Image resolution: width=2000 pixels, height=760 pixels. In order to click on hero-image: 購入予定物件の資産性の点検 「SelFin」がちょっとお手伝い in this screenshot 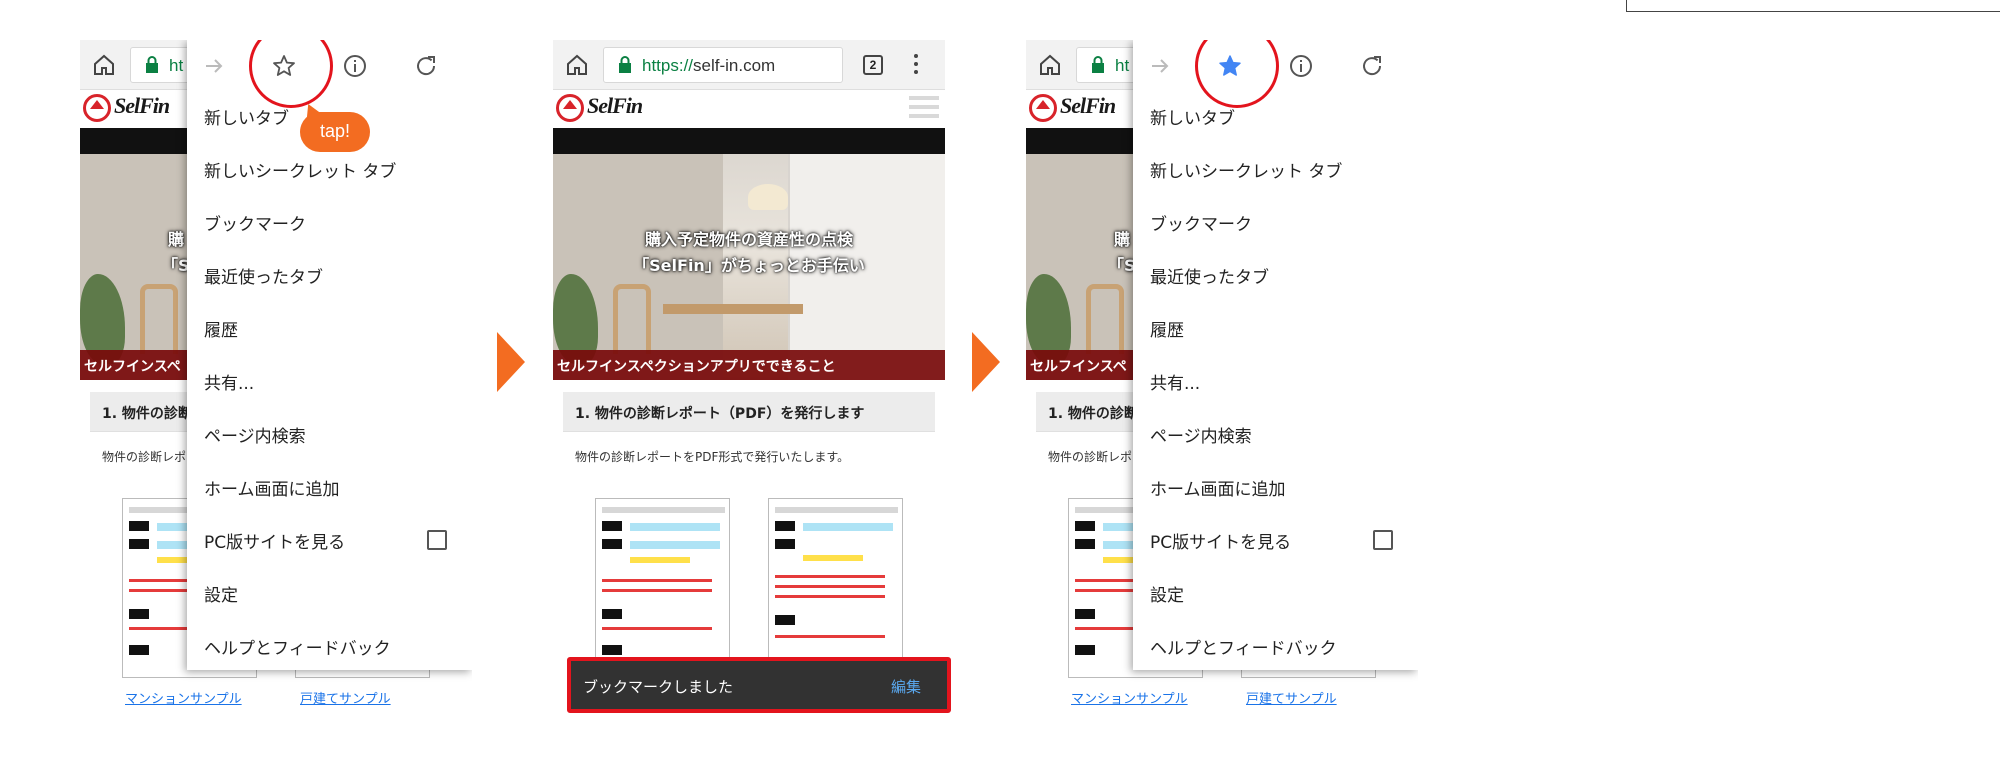, I will do `click(749, 267)`.